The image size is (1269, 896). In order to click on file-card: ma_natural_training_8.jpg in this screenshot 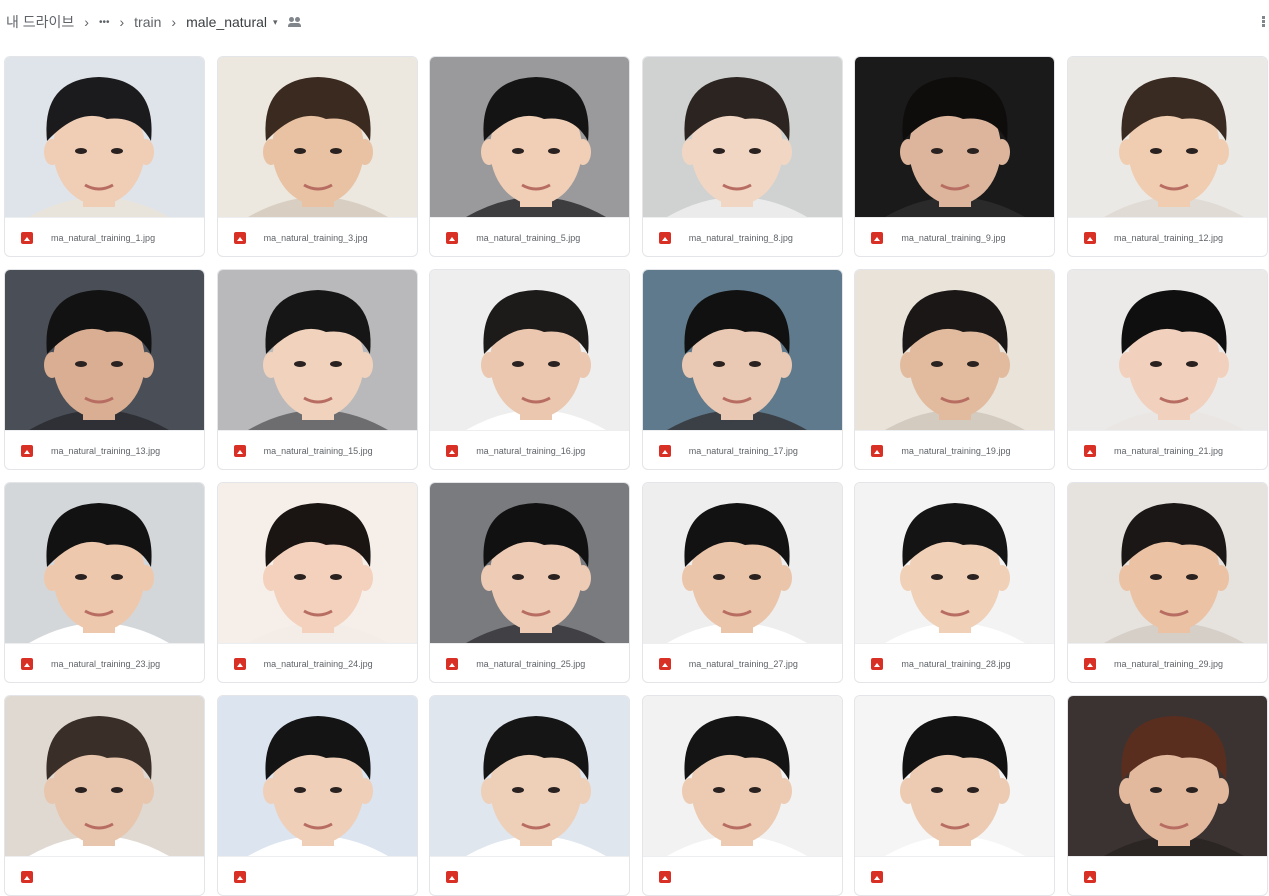, I will do `click(742, 156)`.